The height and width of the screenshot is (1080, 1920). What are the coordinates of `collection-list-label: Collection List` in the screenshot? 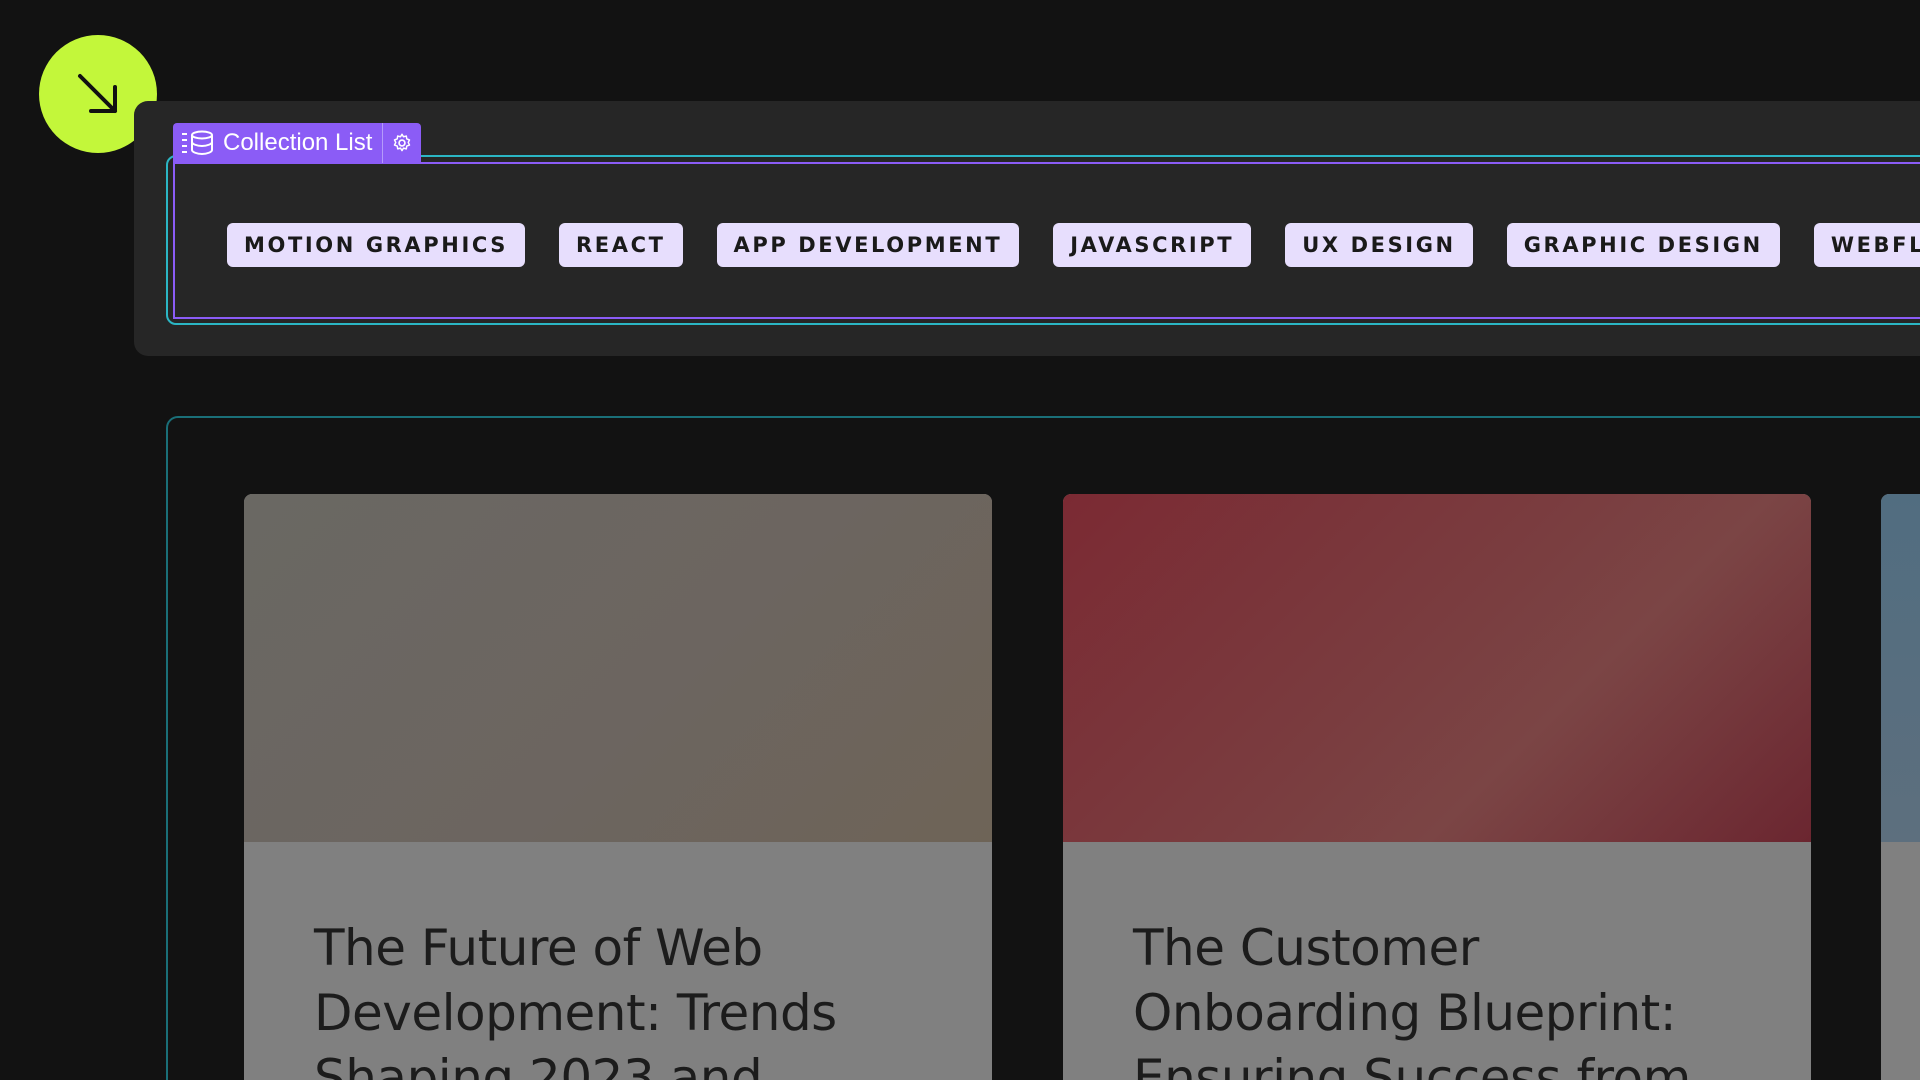 It's located at (298, 142).